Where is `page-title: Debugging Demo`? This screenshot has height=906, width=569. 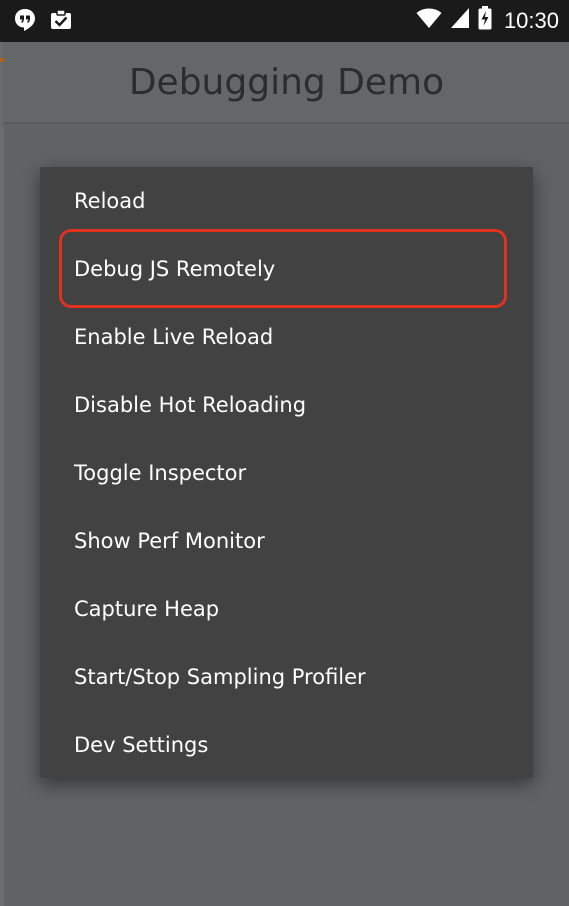
page-title: Debugging Demo is located at coordinates (286, 82).